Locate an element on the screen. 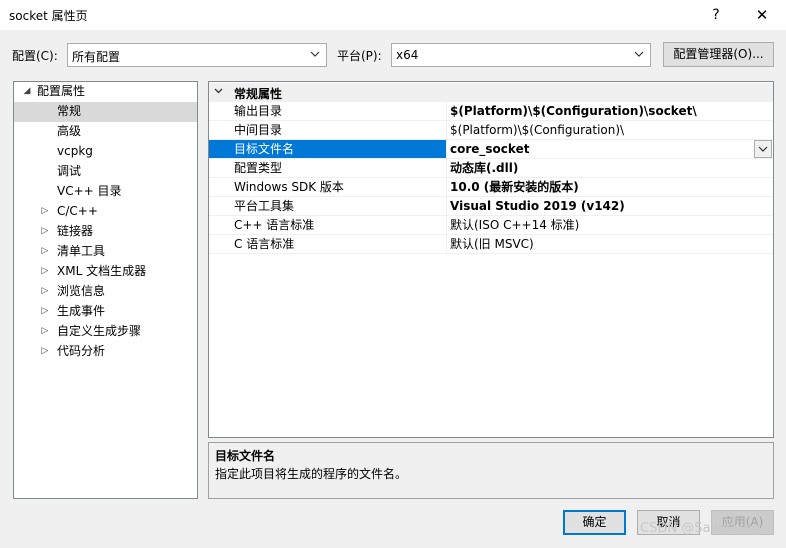 The width and height of the screenshot is (786, 548). description-text: 指定此项目将生成的程序的文件名。 is located at coordinates (311, 474).